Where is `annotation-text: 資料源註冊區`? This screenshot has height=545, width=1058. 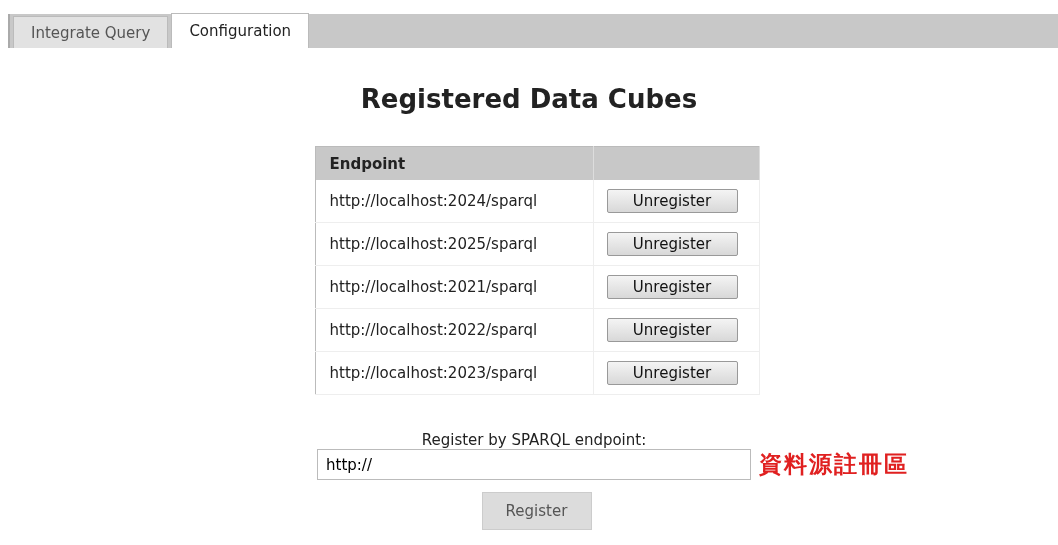 annotation-text: 資料源註冊區 is located at coordinates (834, 464).